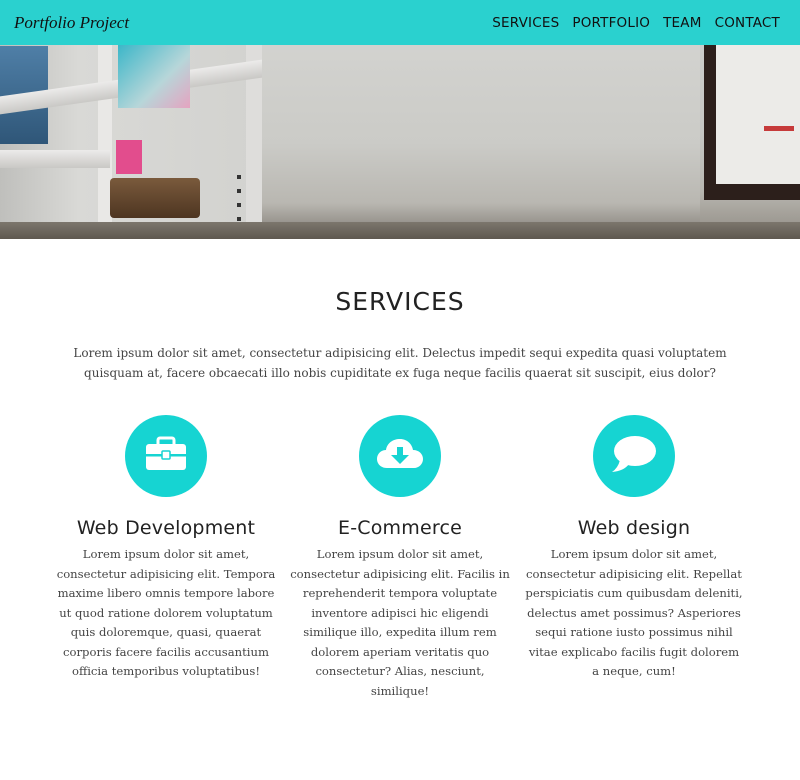  What do you see at coordinates (166, 528) in the screenshot?
I see `service-title: Web Development` at bounding box center [166, 528].